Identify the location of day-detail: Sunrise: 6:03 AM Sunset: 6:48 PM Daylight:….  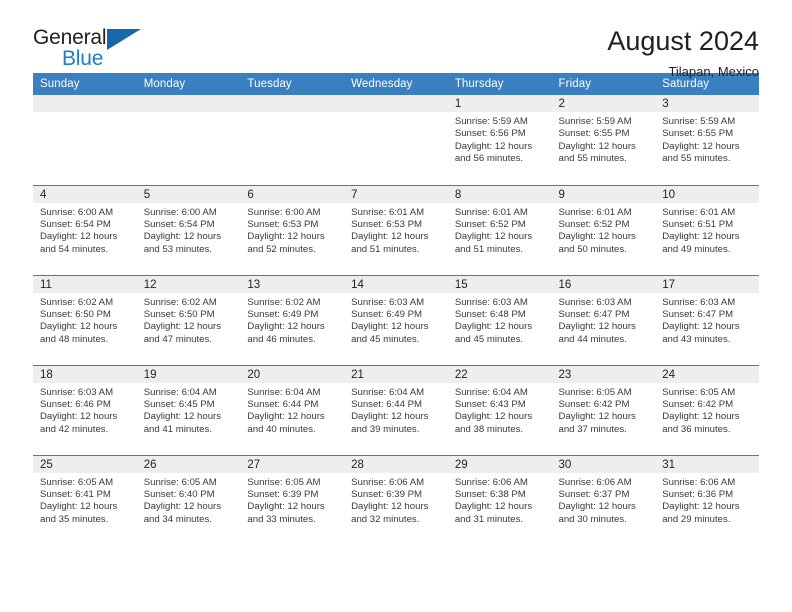
(500, 320).